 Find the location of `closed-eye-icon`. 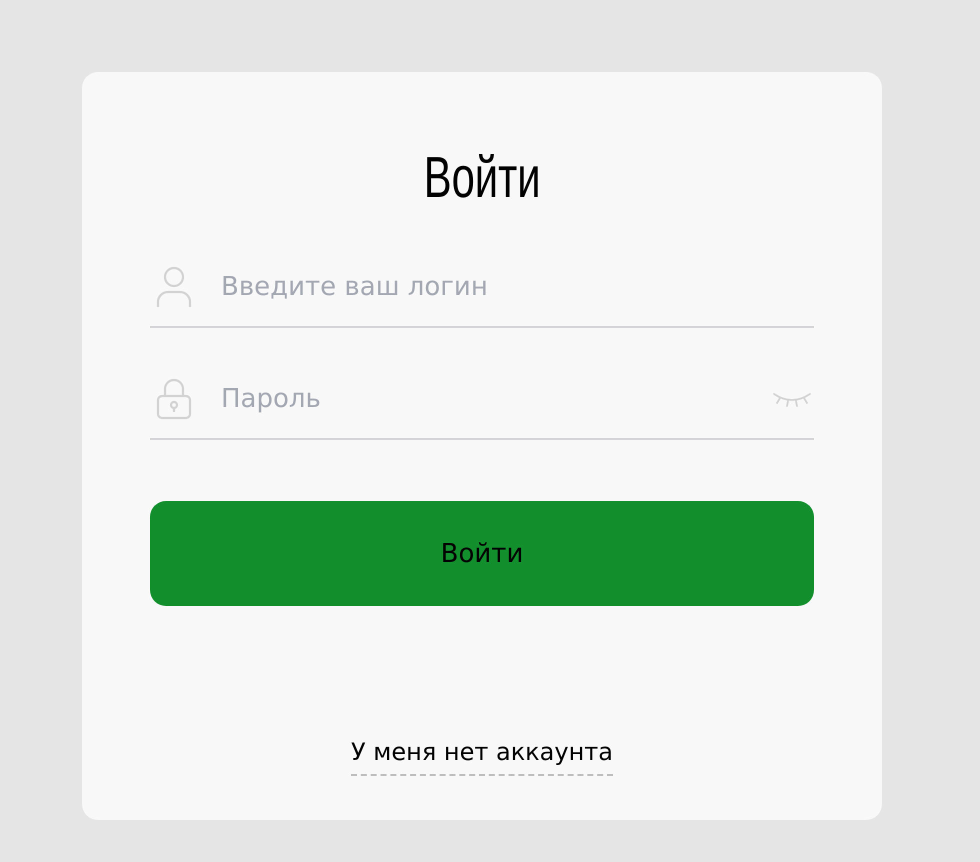

closed-eye-icon is located at coordinates (792, 399).